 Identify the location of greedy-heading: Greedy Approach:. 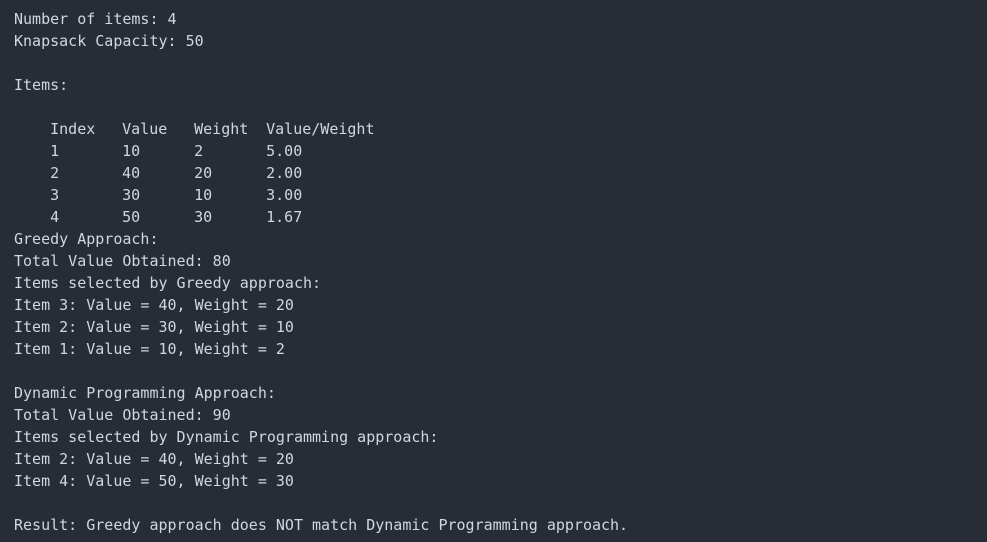
(86, 239).